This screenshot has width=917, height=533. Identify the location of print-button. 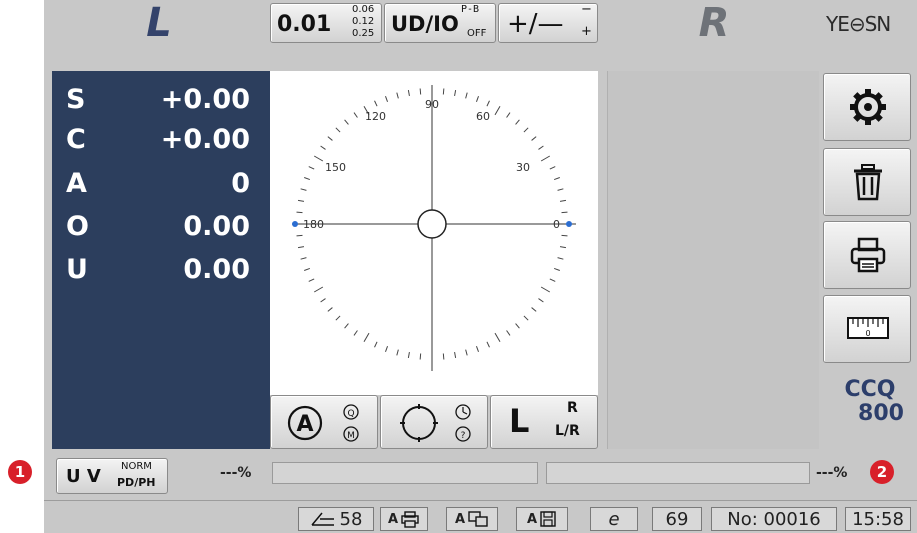
(867, 255).